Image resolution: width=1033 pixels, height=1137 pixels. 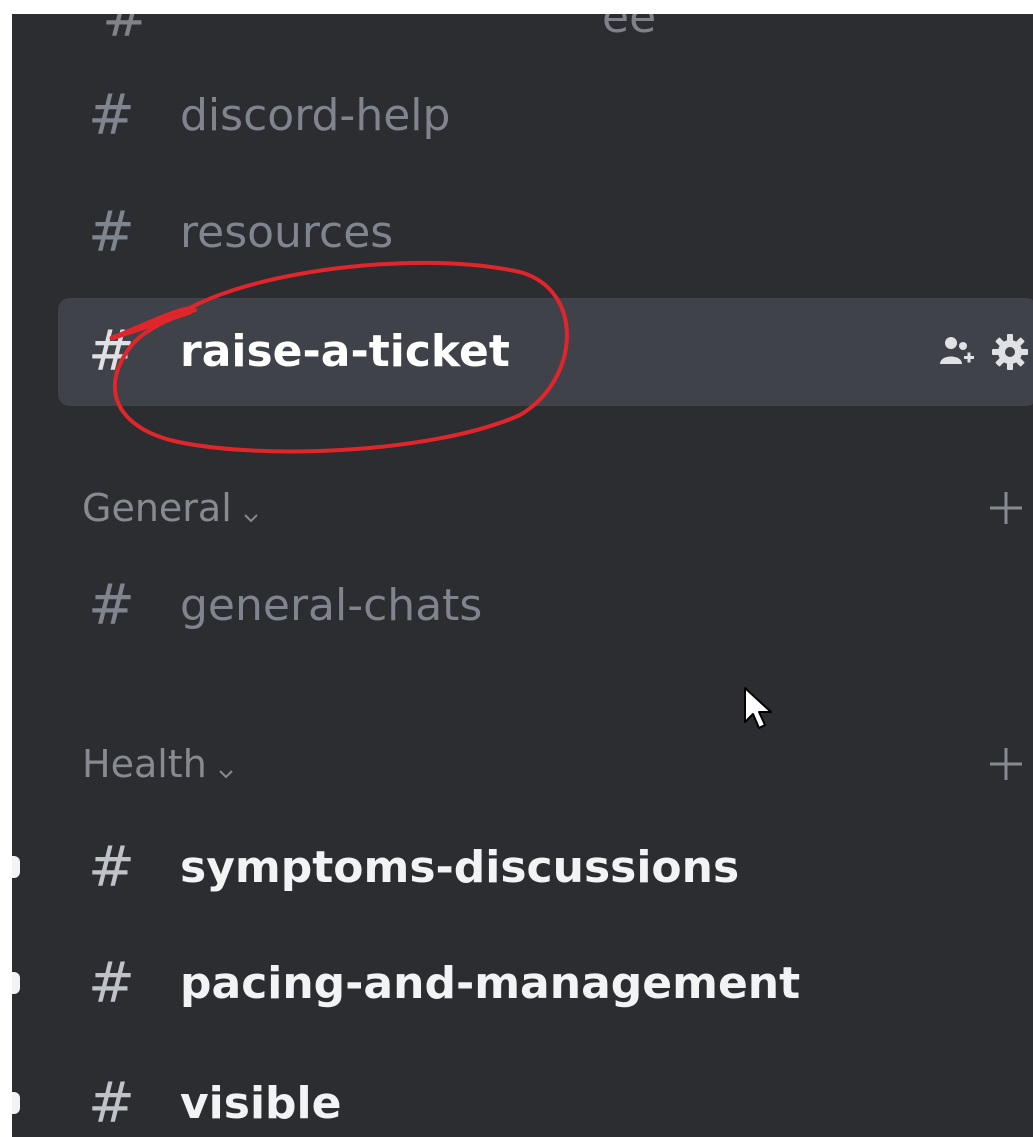 I want to click on channel-discord-help: # discord-help, so click(x=545, y=116).